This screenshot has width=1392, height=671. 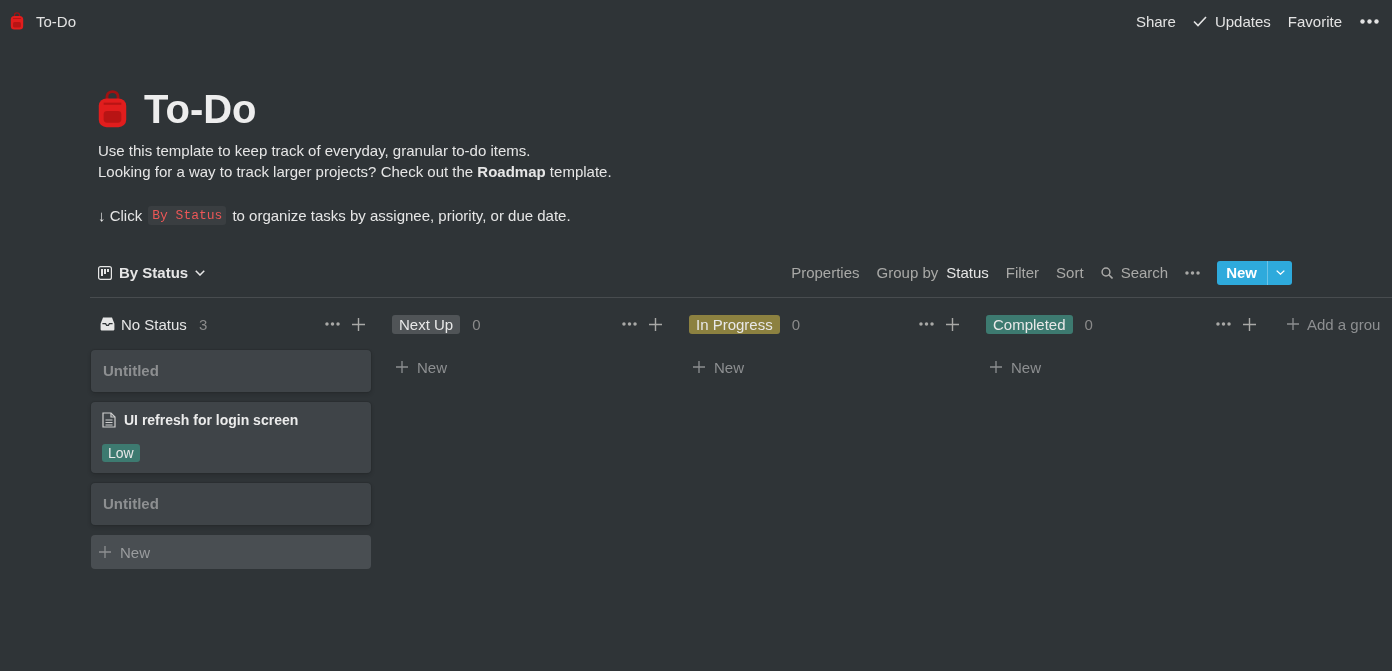 What do you see at coordinates (734, 324) in the screenshot?
I see `group-tag: In Progress` at bounding box center [734, 324].